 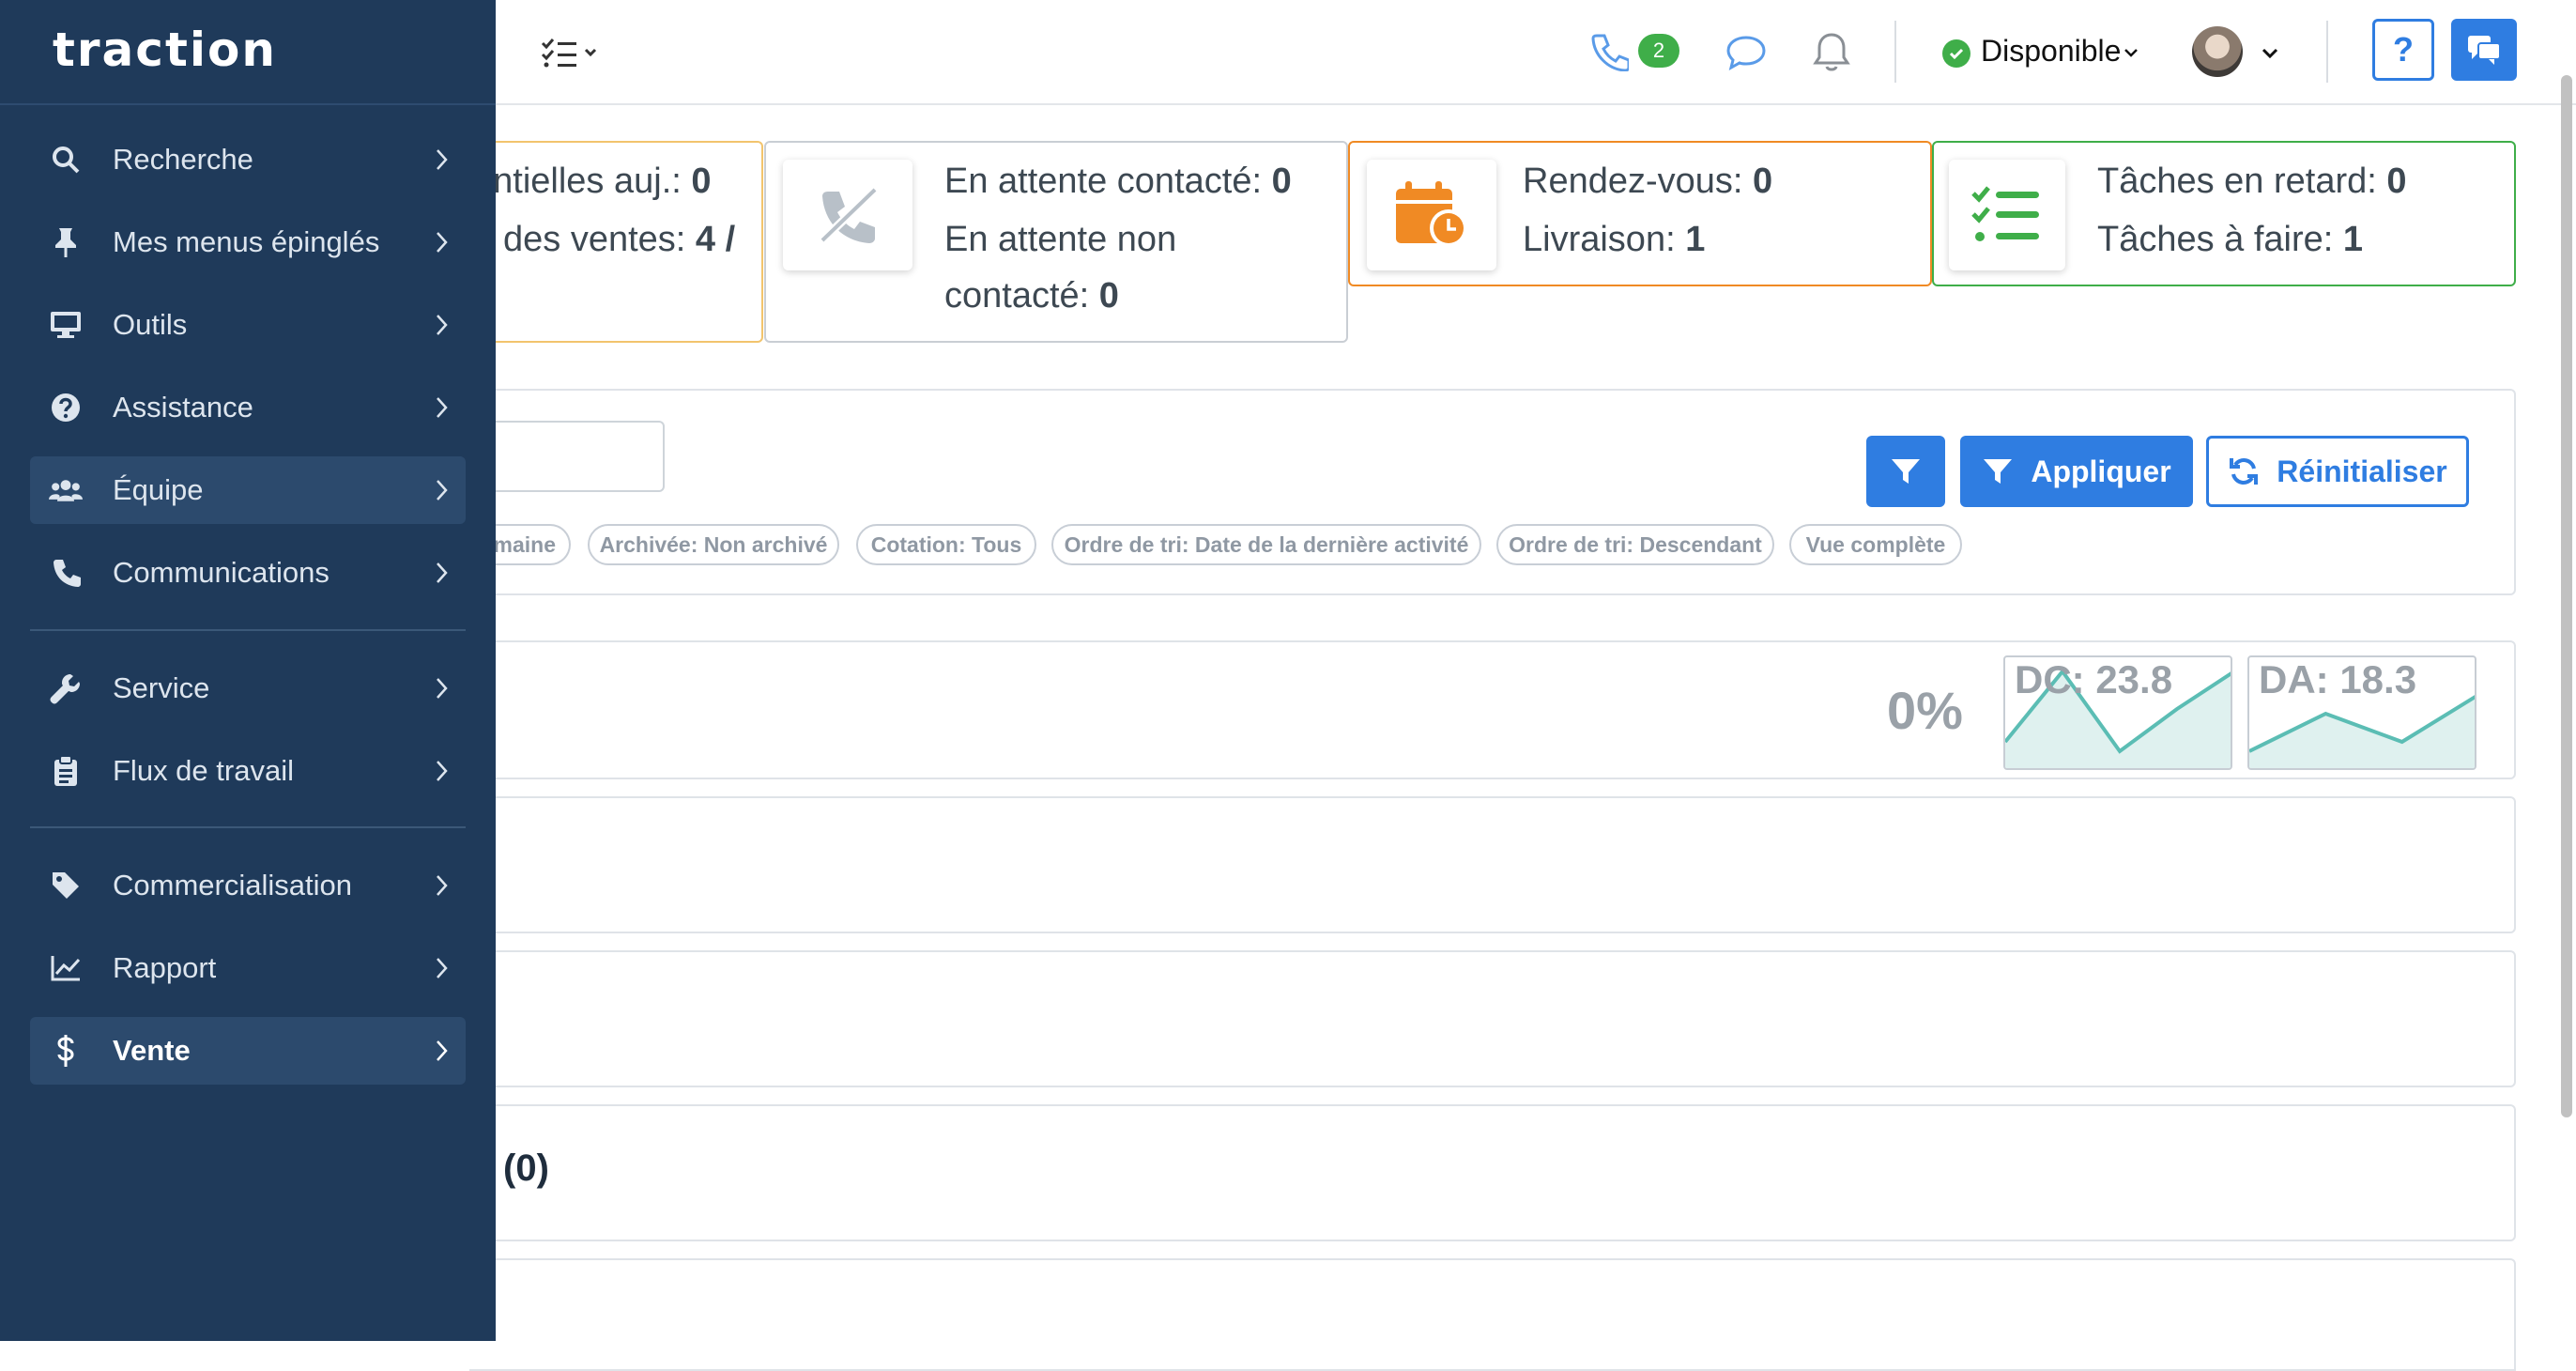 What do you see at coordinates (1876, 544) in the screenshot?
I see `filter-chip: Vue complète` at bounding box center [1876, 544].